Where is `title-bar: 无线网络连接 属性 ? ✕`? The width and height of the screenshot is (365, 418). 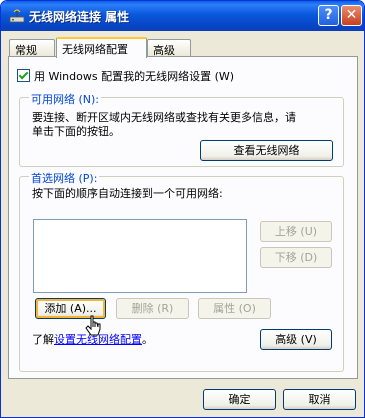 title-bar: 无线网络连接 属性 ? ✕ is located at coordinates (182, 16).